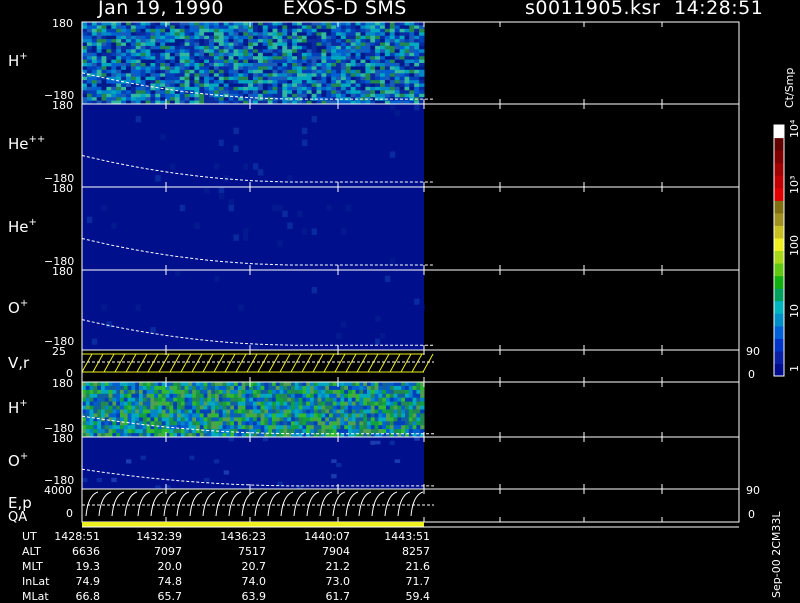  Describe the element at coordinates (243, 536) in the screenshot. I see `footer-cell: 1436:23` at that location.